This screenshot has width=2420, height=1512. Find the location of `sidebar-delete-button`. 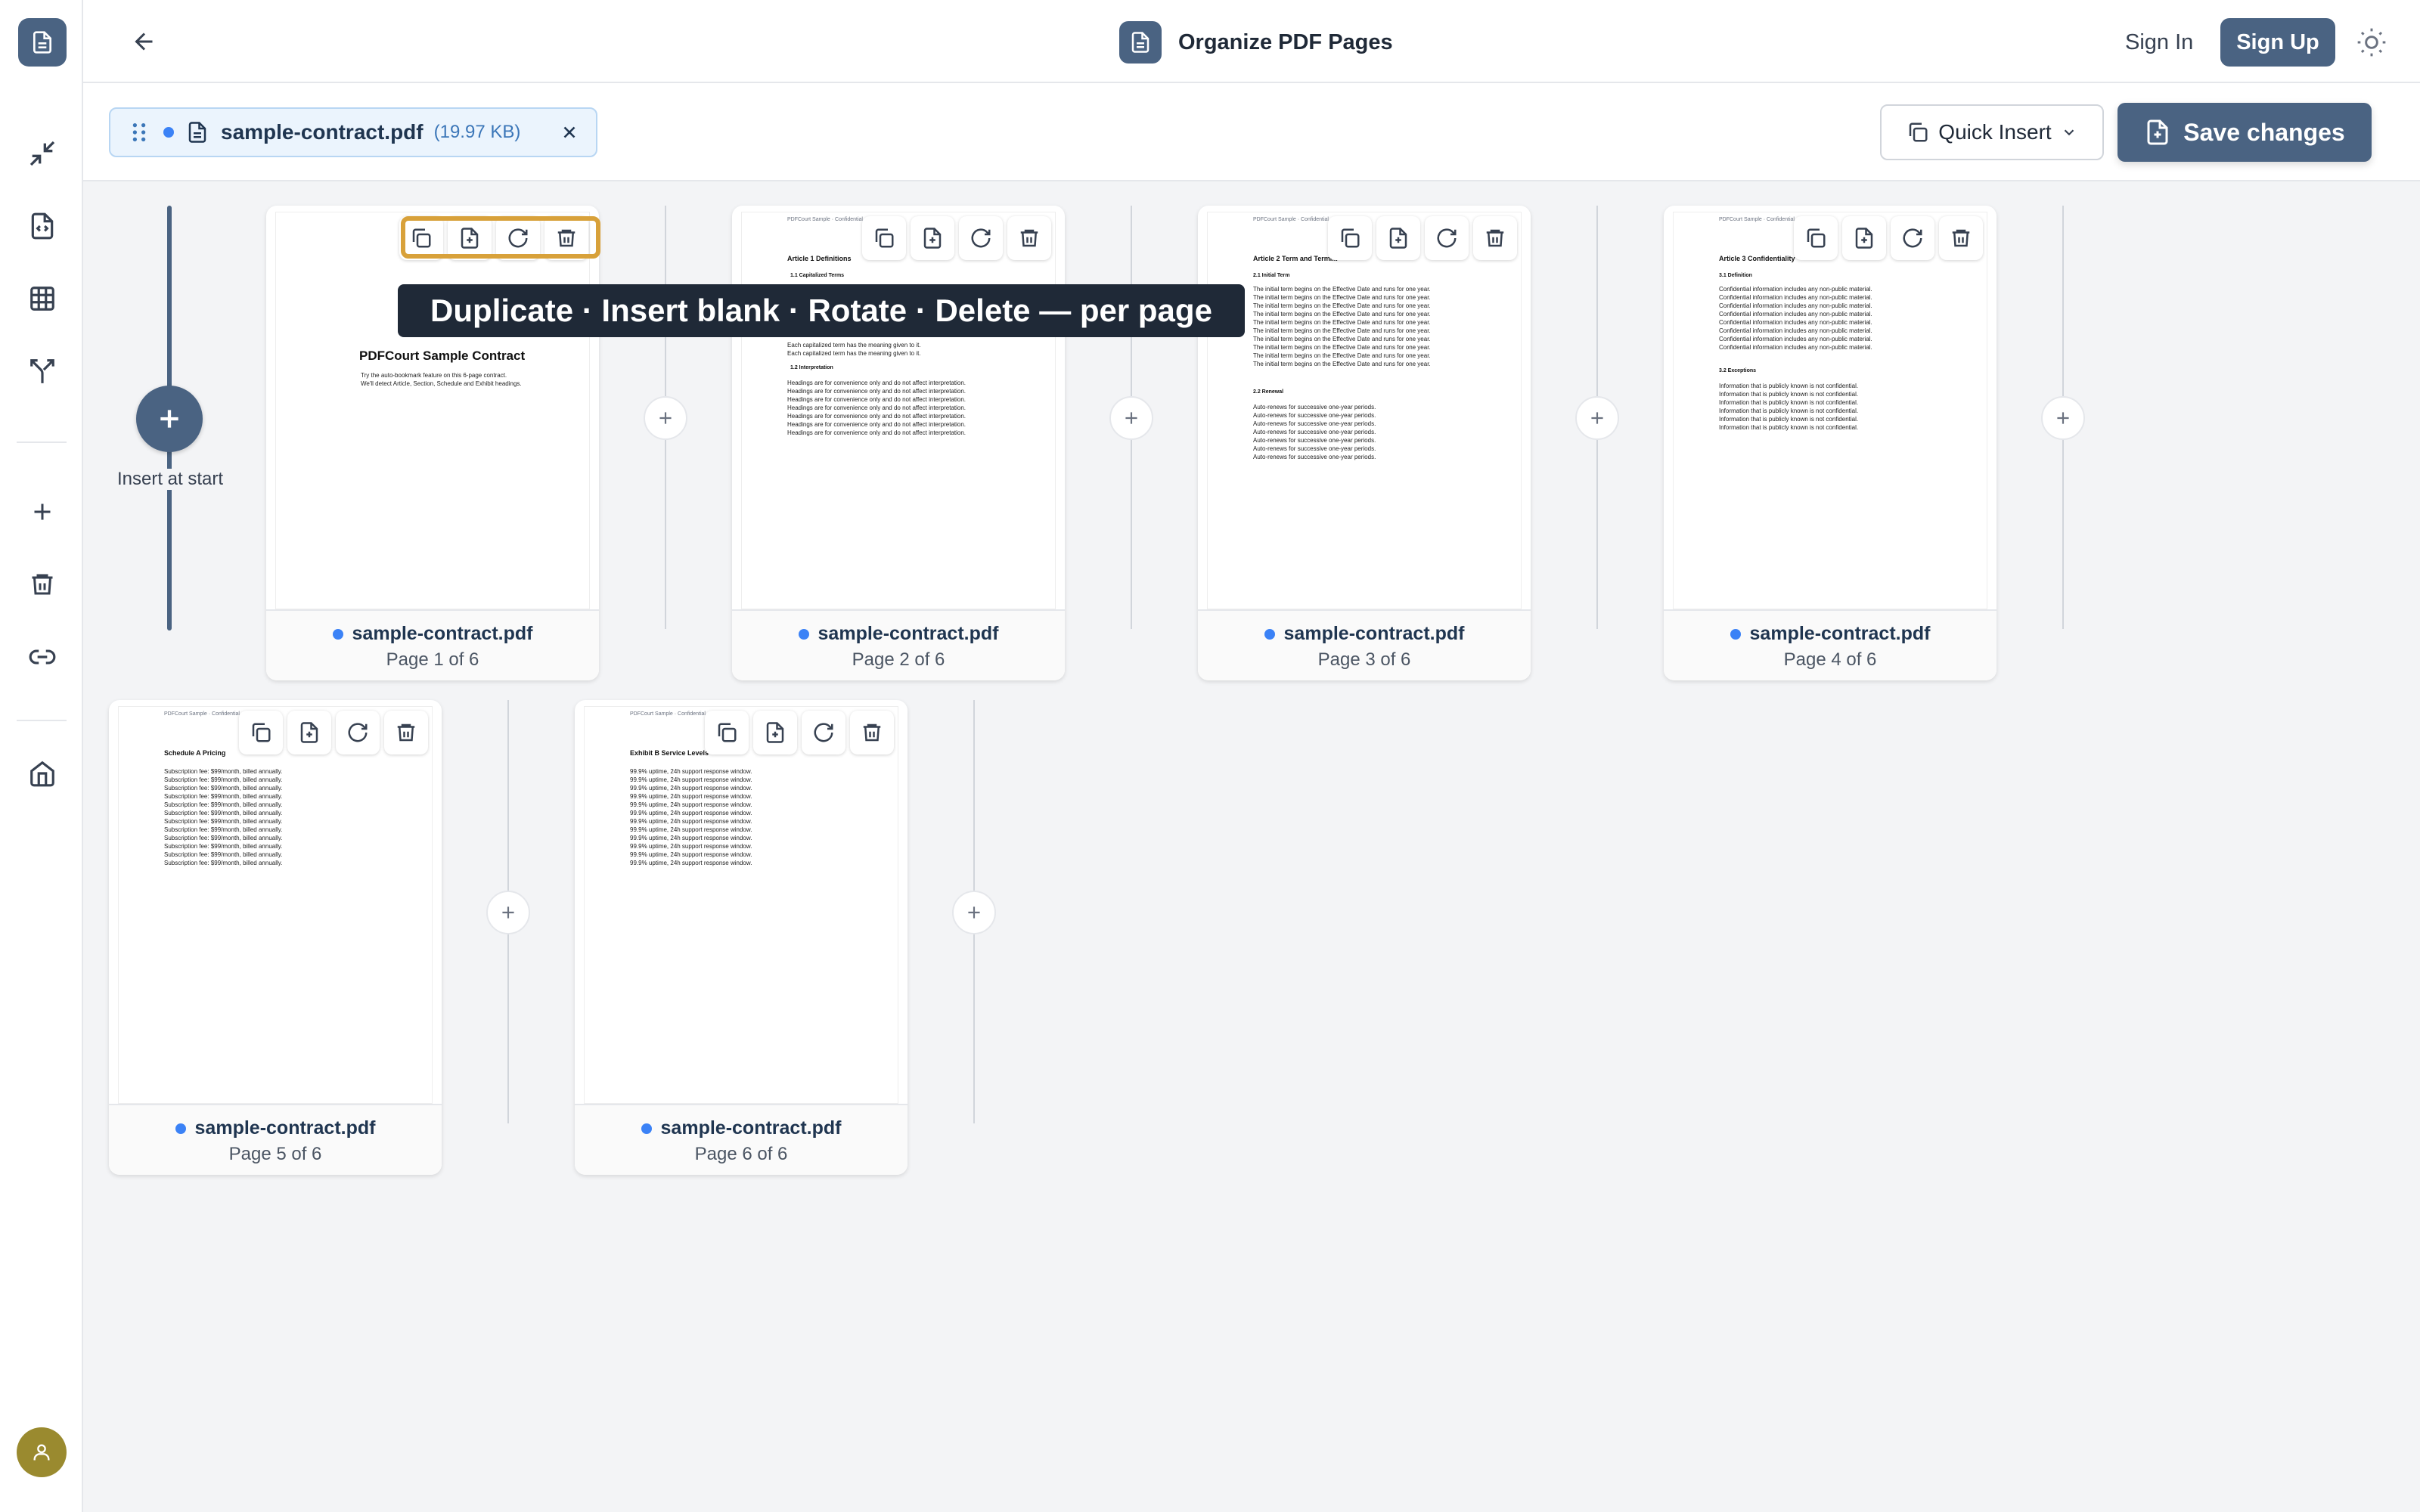

sidebar-delete-button is located at coordinates (42, 584).